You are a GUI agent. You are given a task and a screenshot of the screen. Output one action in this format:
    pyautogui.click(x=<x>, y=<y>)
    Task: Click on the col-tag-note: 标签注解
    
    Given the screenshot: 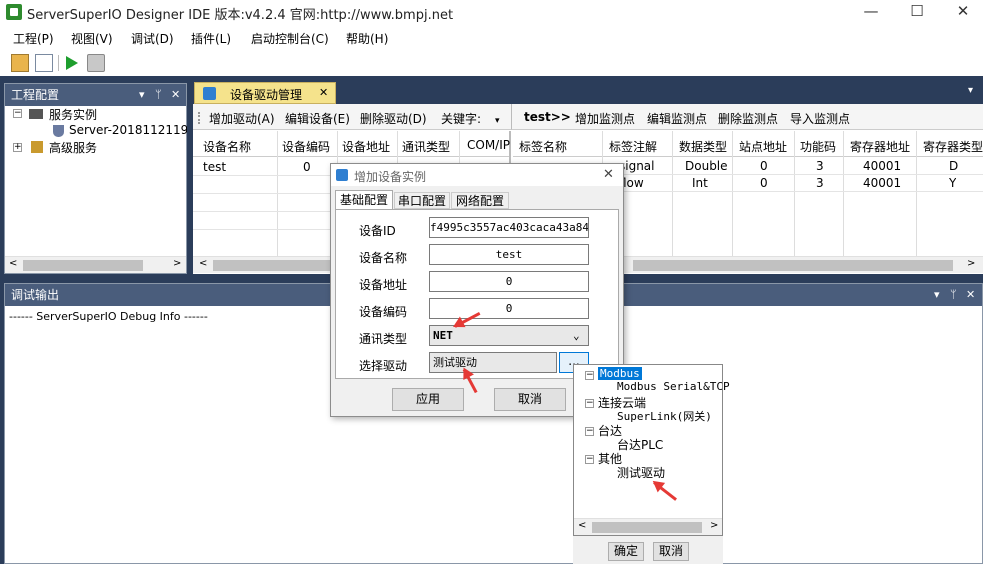 What is the action you would take?
    pyautogui.click(x=633, y=146)
    